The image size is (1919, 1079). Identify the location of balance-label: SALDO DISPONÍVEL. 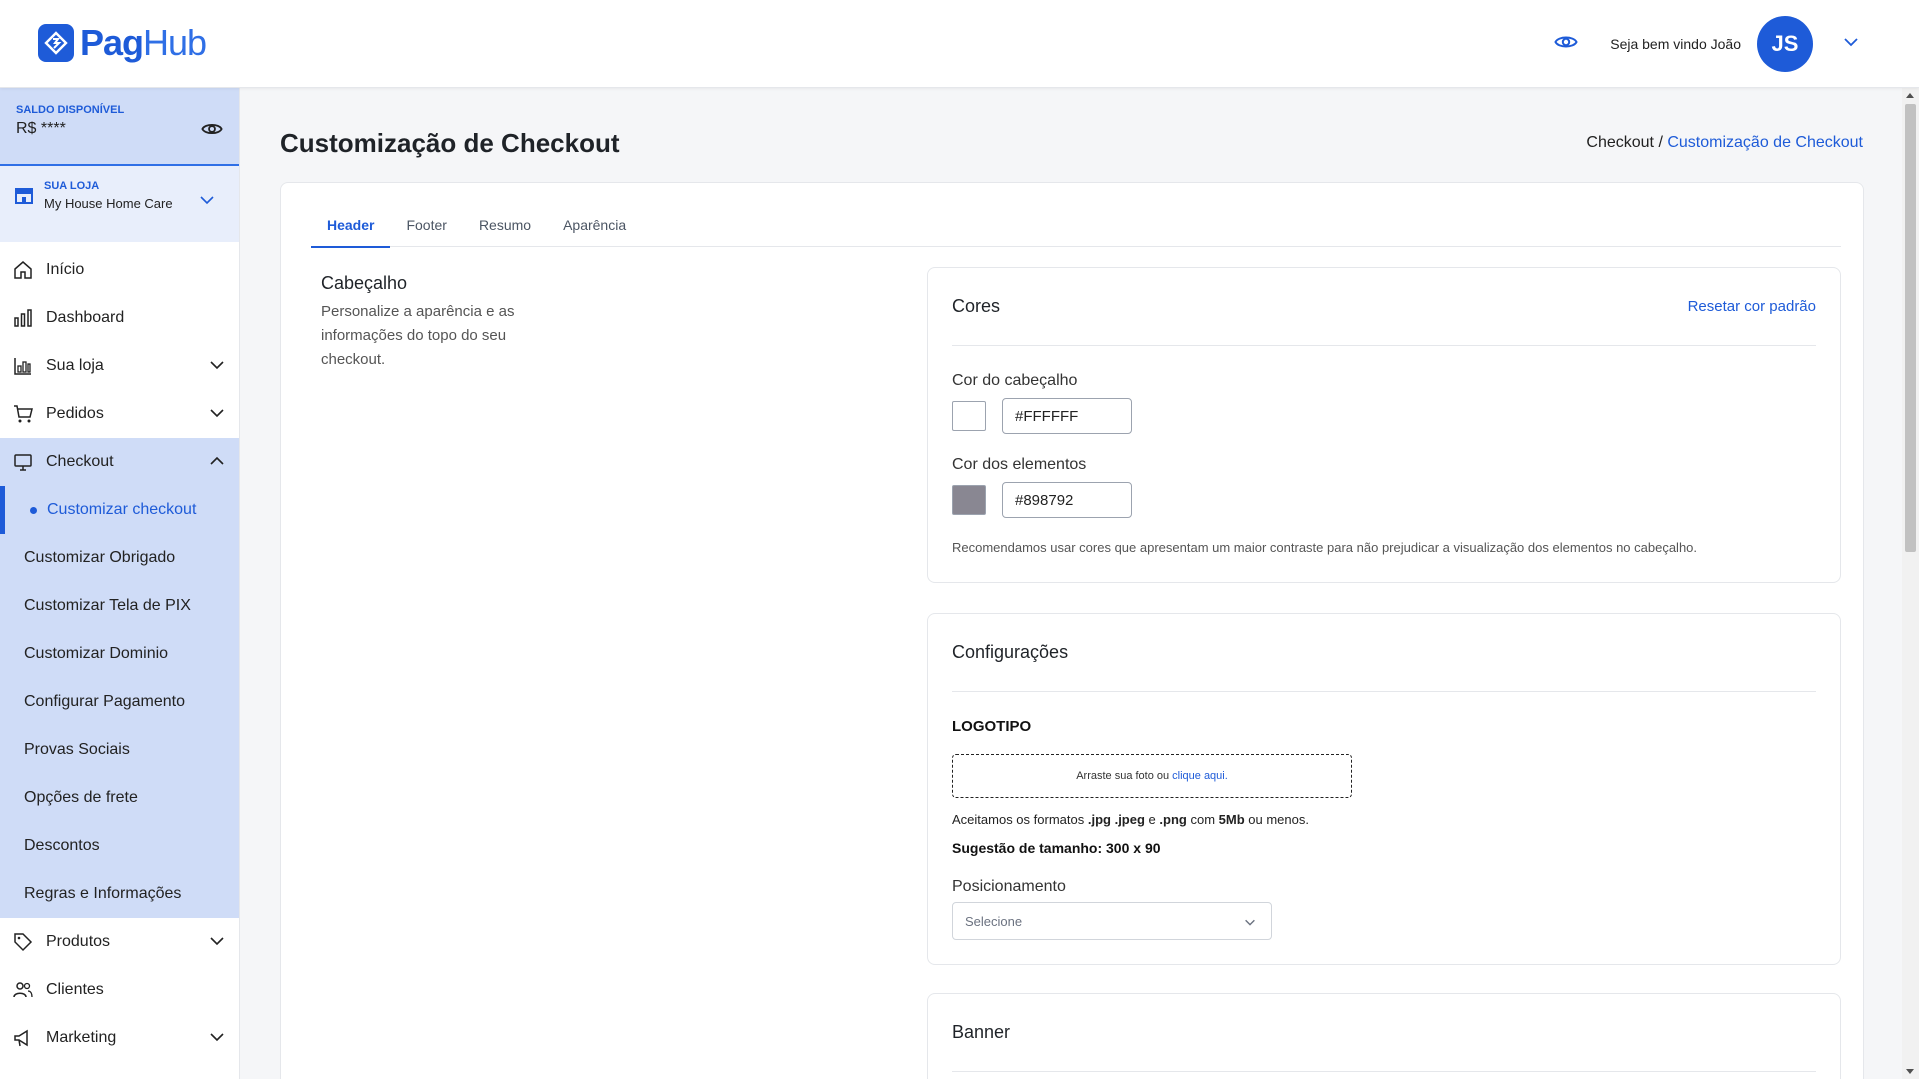
(70, 110).